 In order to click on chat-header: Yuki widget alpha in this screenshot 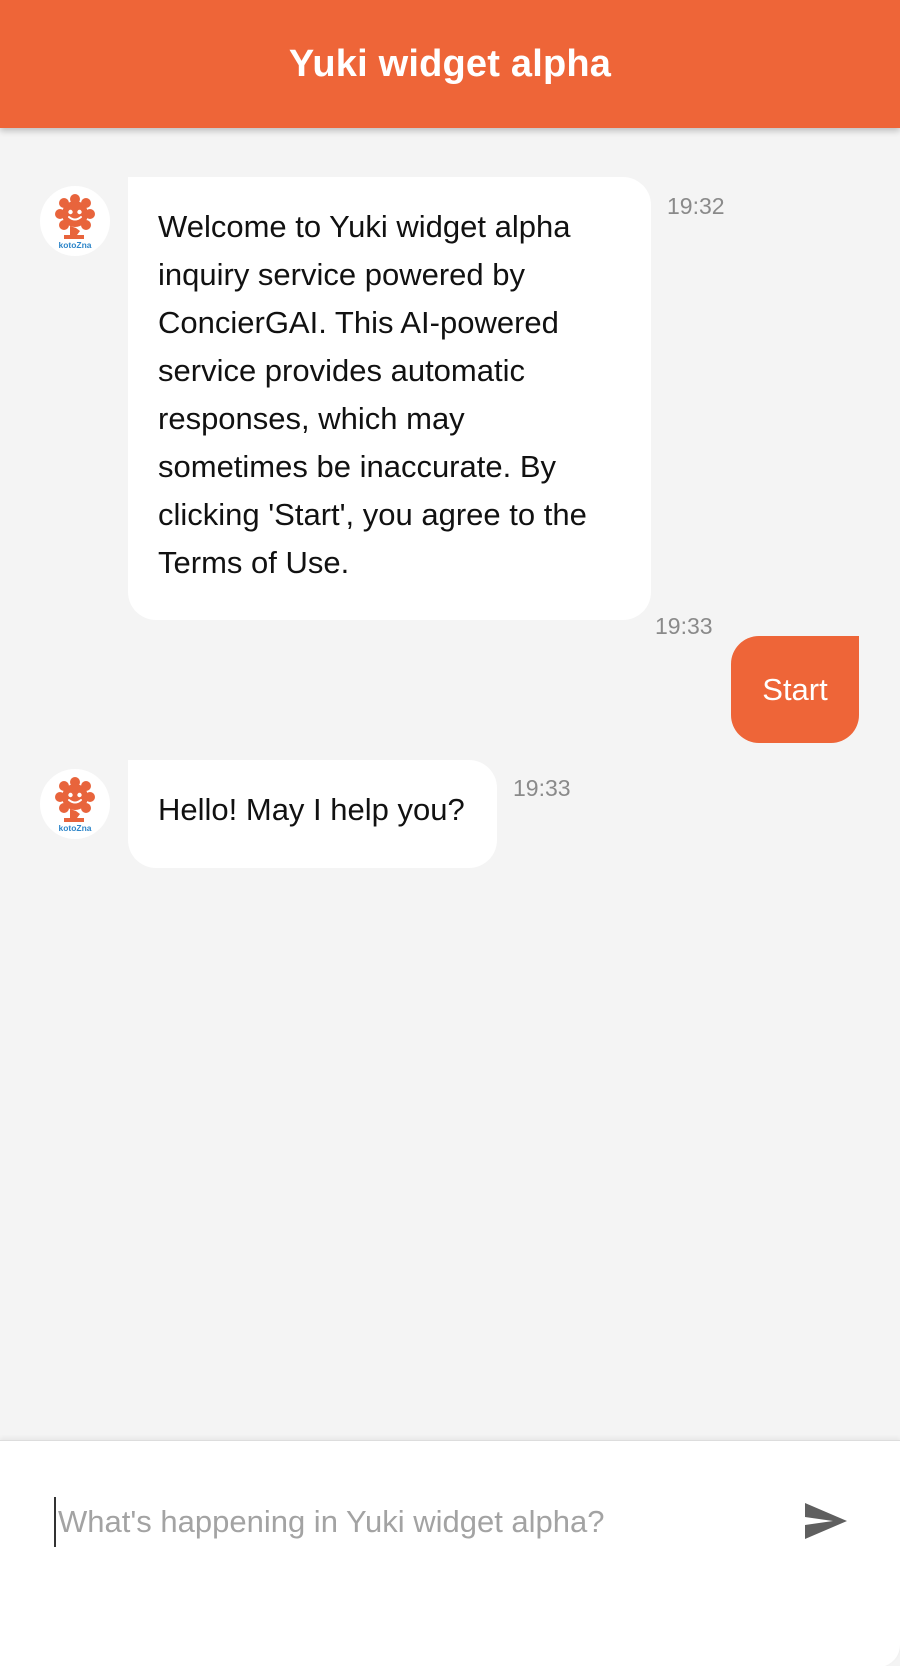, I will do `click(450, 64)`.